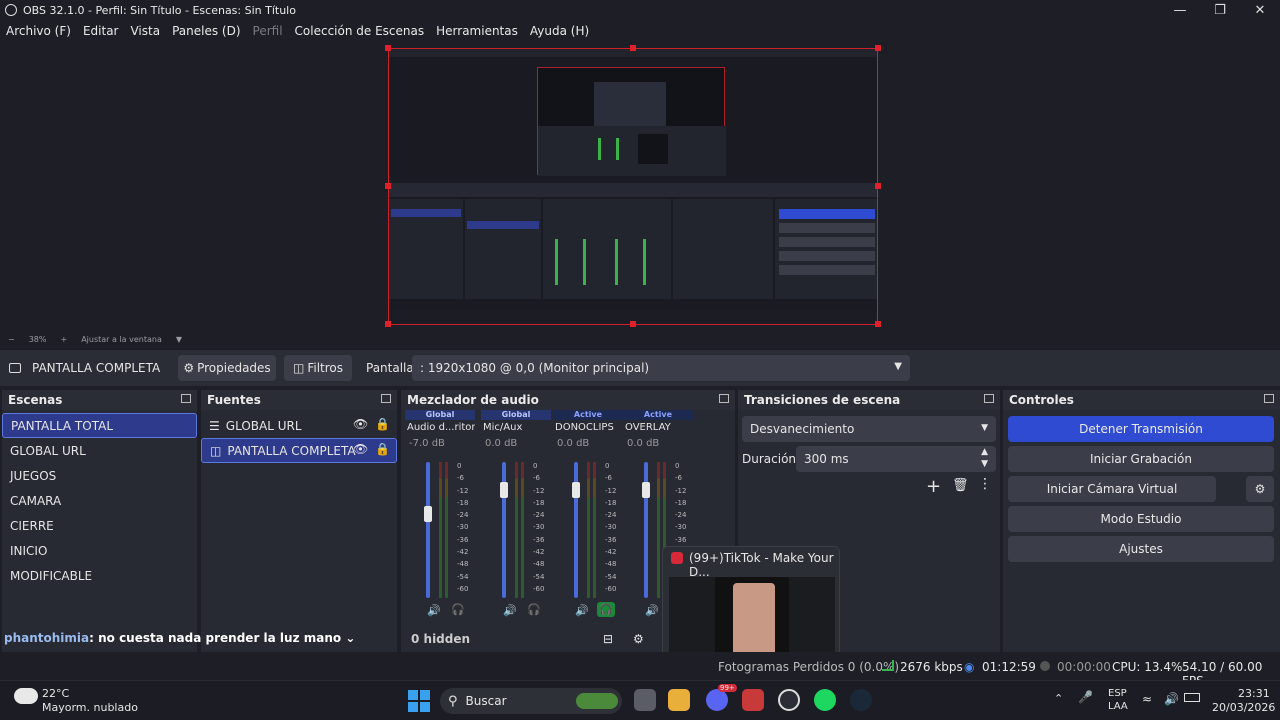 This screenshot has height=720, width=1280. What do you see at coordinates (985, 484) in the screenshot?
I see `more-options-icon: ⋮` at bounding box center [985, 484].